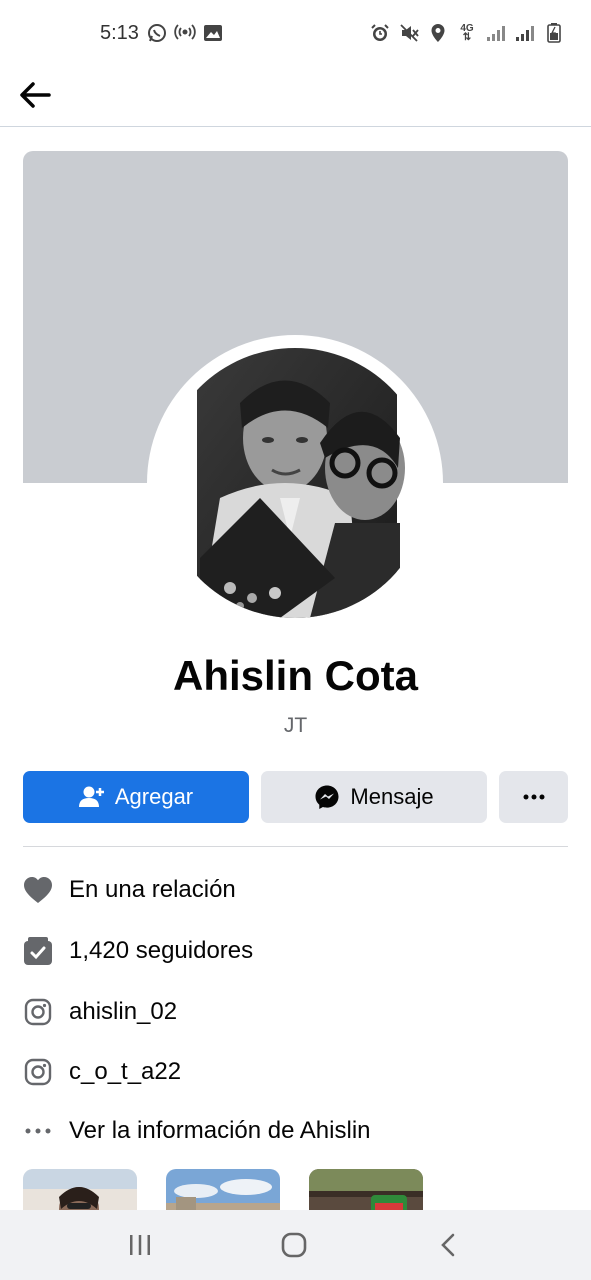 The image size is (591, 1280). What do you see at coordinates (295, 725) in the screenshot?
I see `profile-bio: JT` at bounding box center [295, 725].